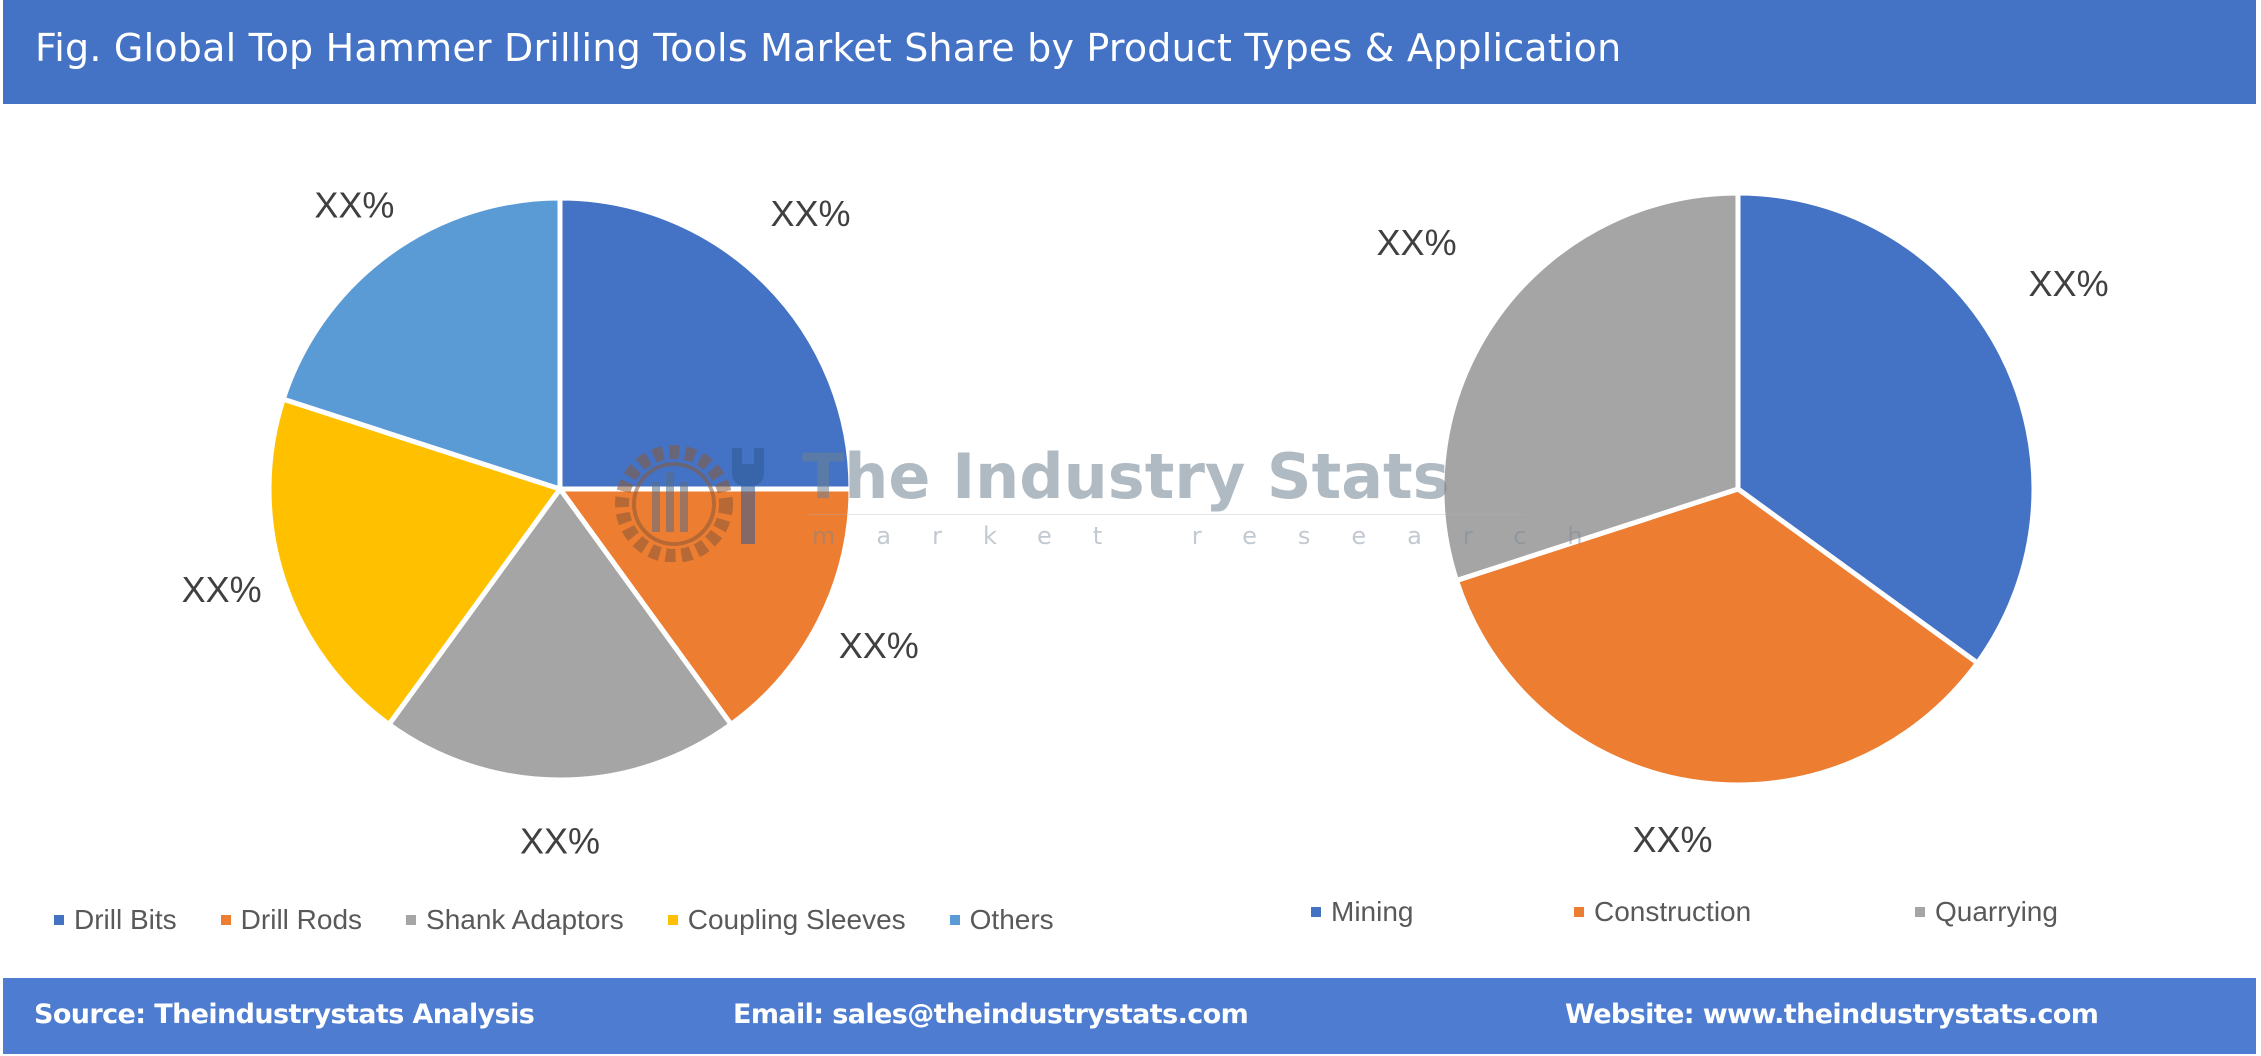 This screenshot has height=1056, width=2261. I want to click on legend-item: Quarrying, so click(1986, 912).